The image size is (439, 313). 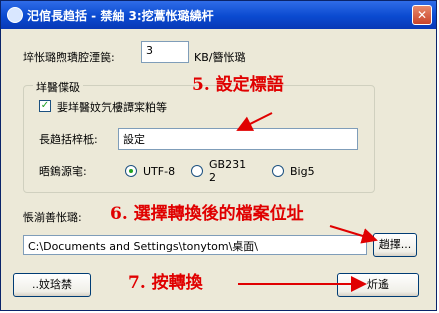 I want to click on arrow-step5, so click(x=254, y=121).